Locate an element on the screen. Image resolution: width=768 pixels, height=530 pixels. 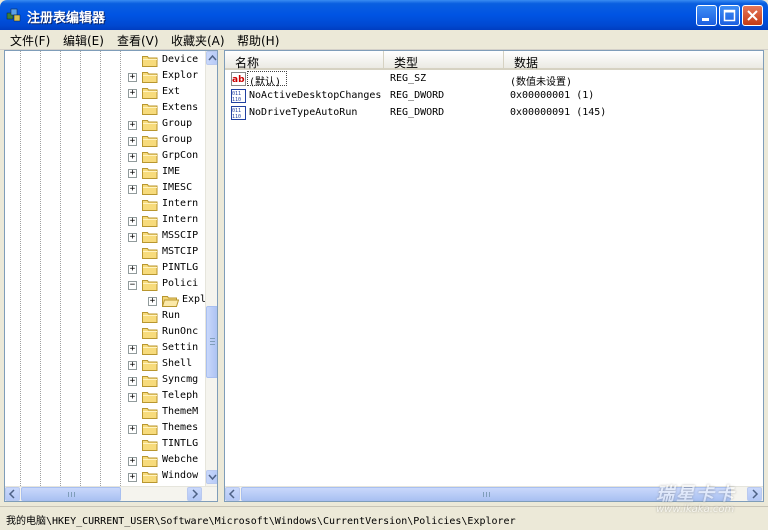
value-row-default: ab (默认) REG_SZ (数值未设置) is located at coordinates (485, 79).